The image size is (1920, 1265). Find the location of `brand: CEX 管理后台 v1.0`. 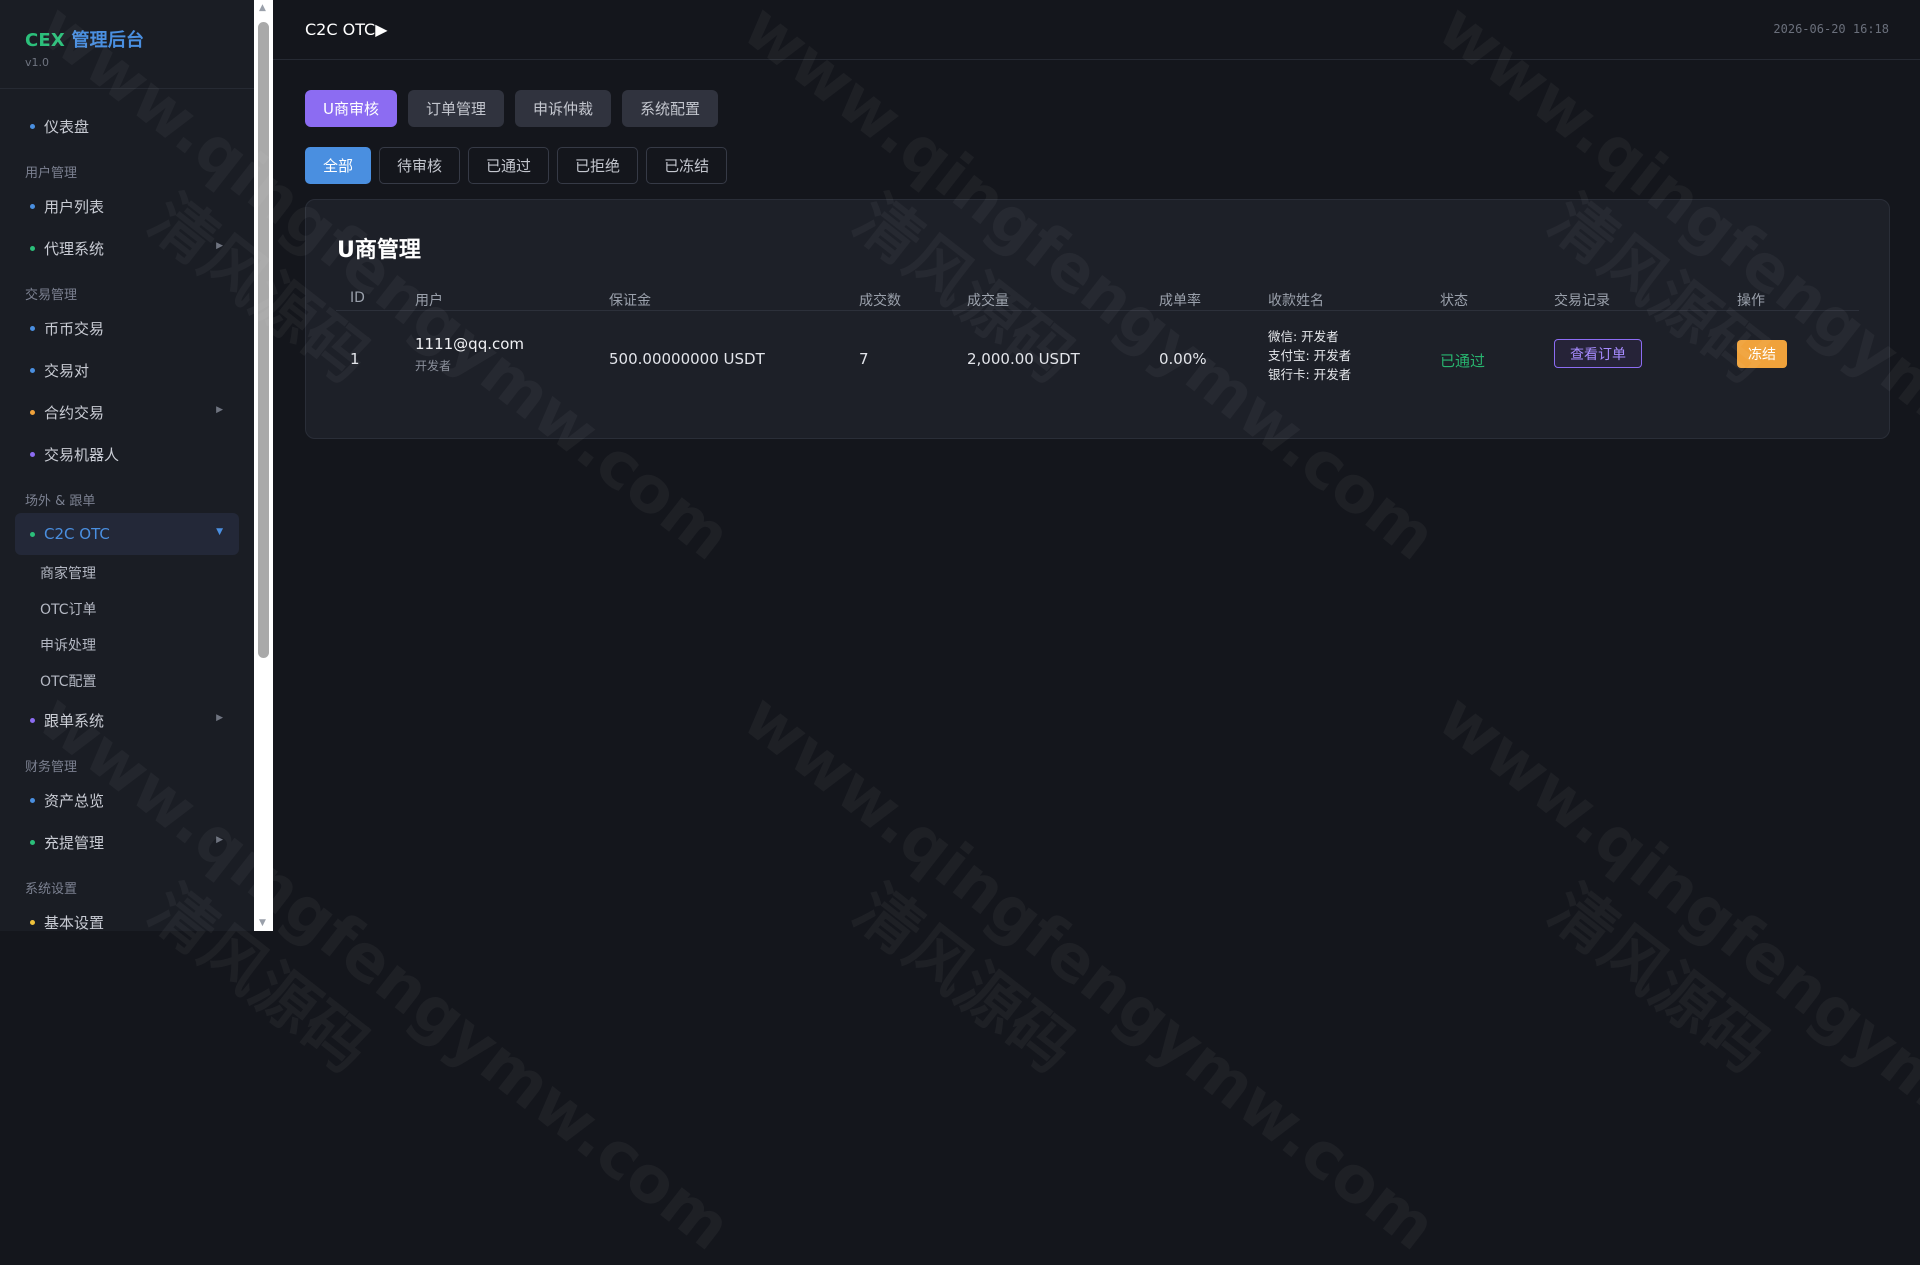

brand: CEX 管理后台 v1.0 is located at coordinates (127, 44).